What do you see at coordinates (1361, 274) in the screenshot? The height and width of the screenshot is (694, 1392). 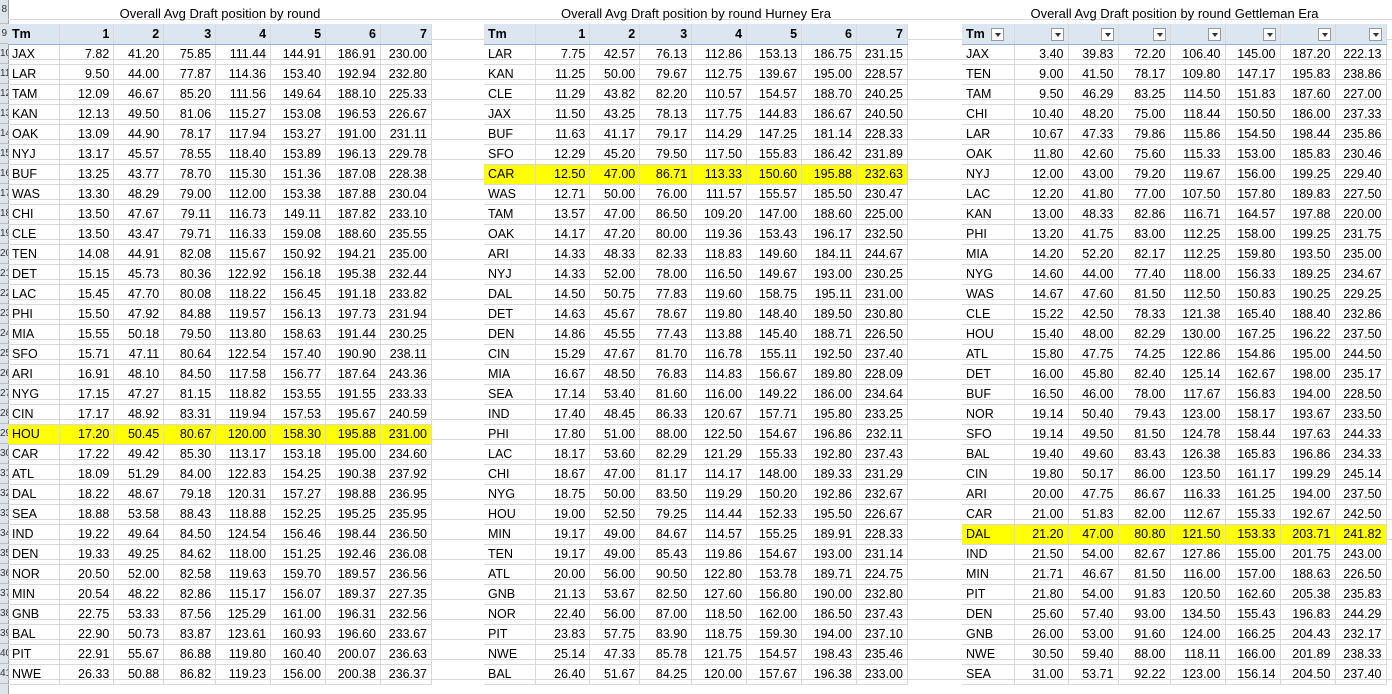 I see `value-cell: 234.67` at bounding box center [1361, 274].